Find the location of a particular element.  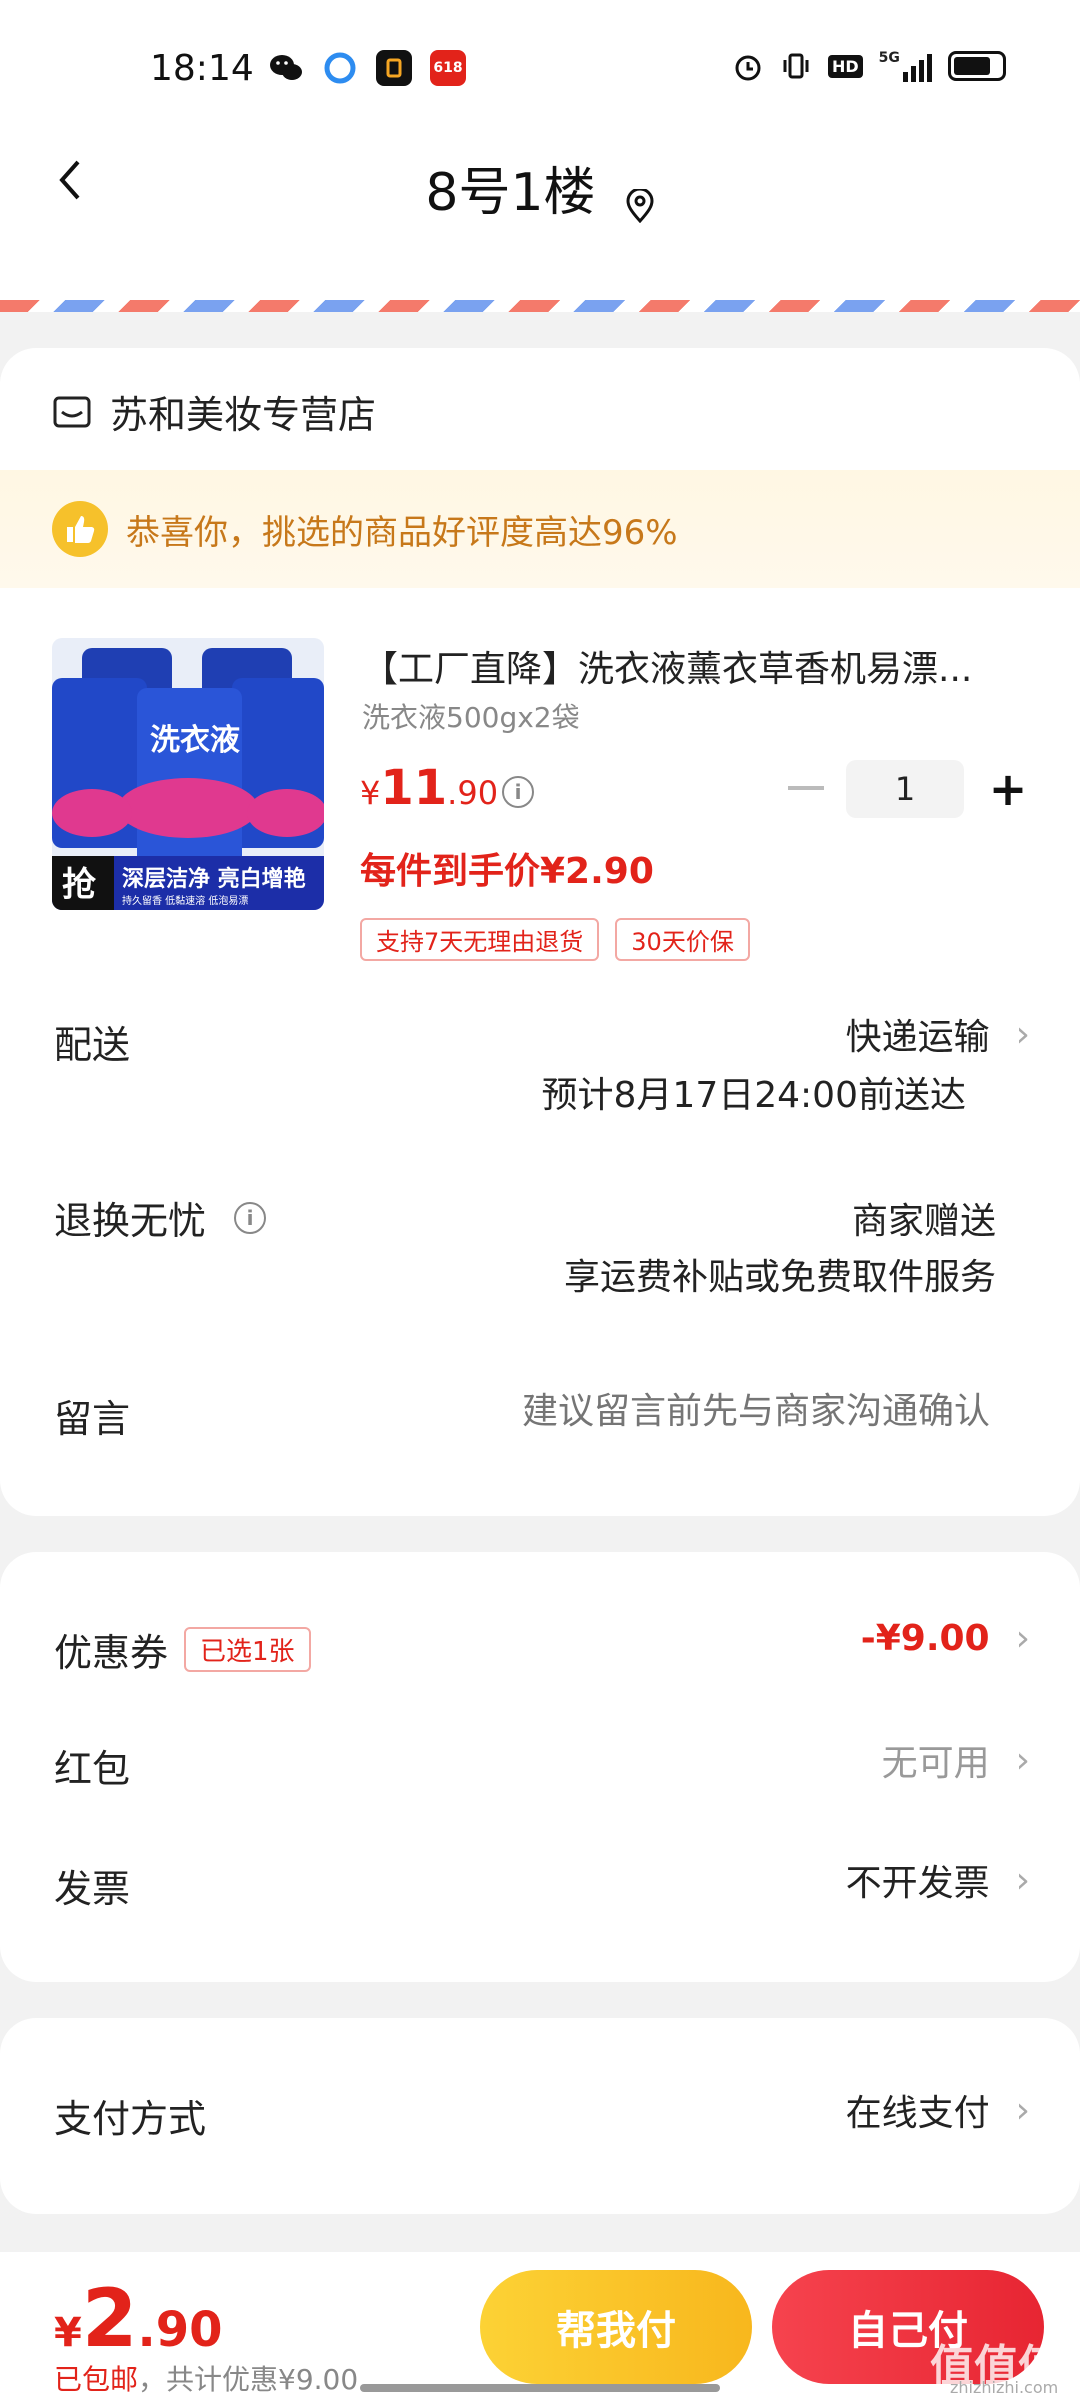

delivery-label: 配送 is located at coordinates (92, 1045).